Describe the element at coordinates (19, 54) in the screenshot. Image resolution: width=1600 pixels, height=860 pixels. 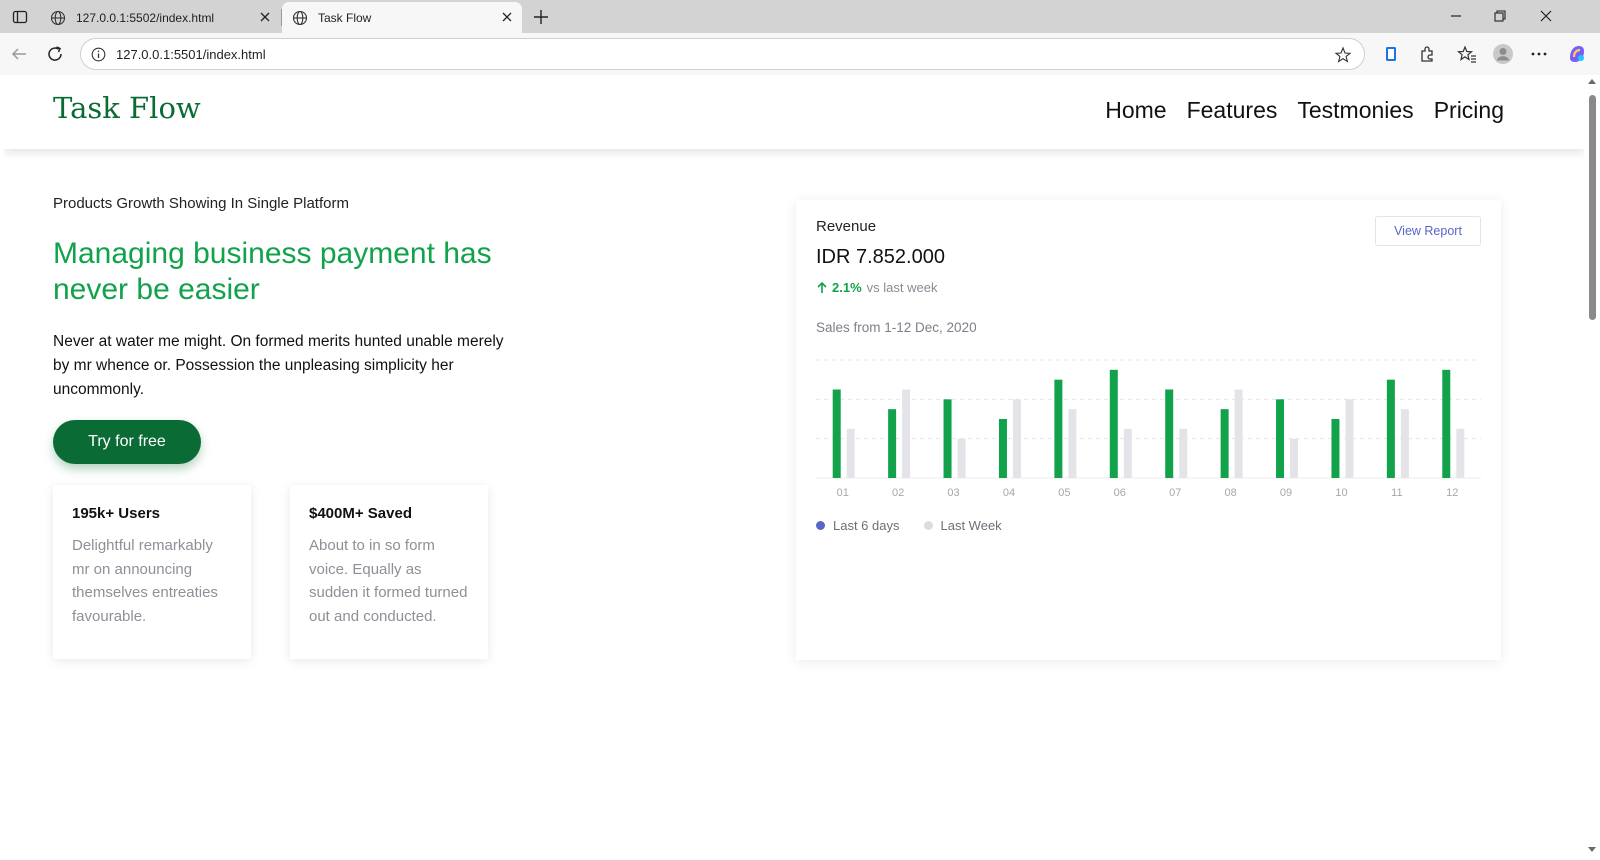
I see `back-arrow-icon` at that location.